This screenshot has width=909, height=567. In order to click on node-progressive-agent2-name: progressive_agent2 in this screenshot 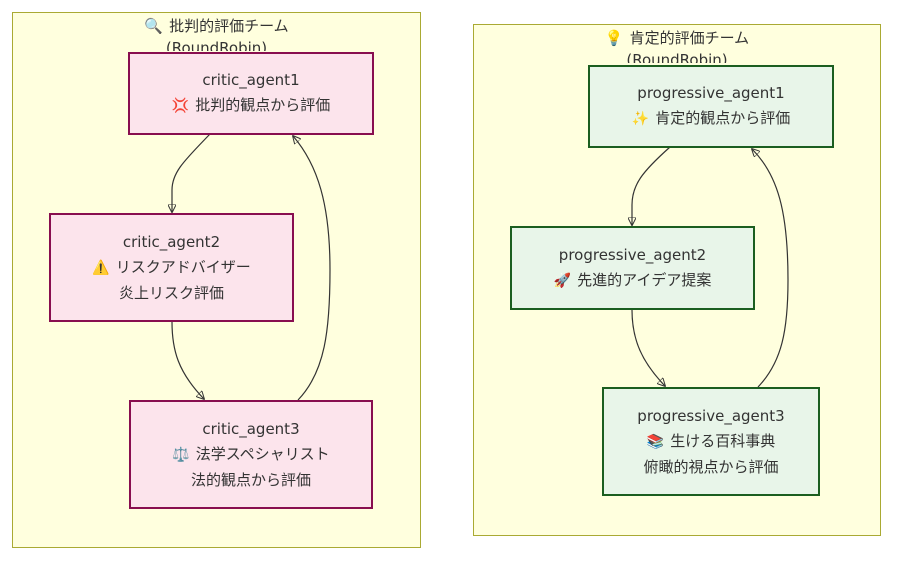, I will do `click(632, 254)`.